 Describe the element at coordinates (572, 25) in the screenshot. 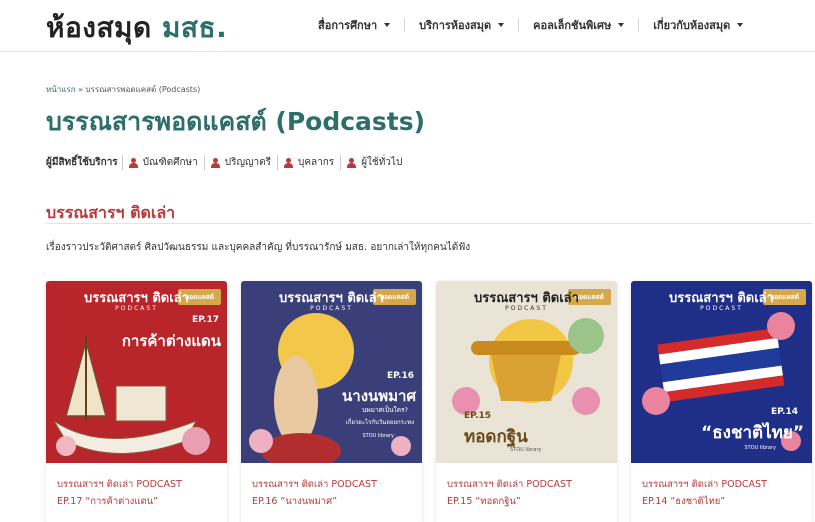

I see `nav-item-label: คอลเล็กชันพิเศษ` at that location.